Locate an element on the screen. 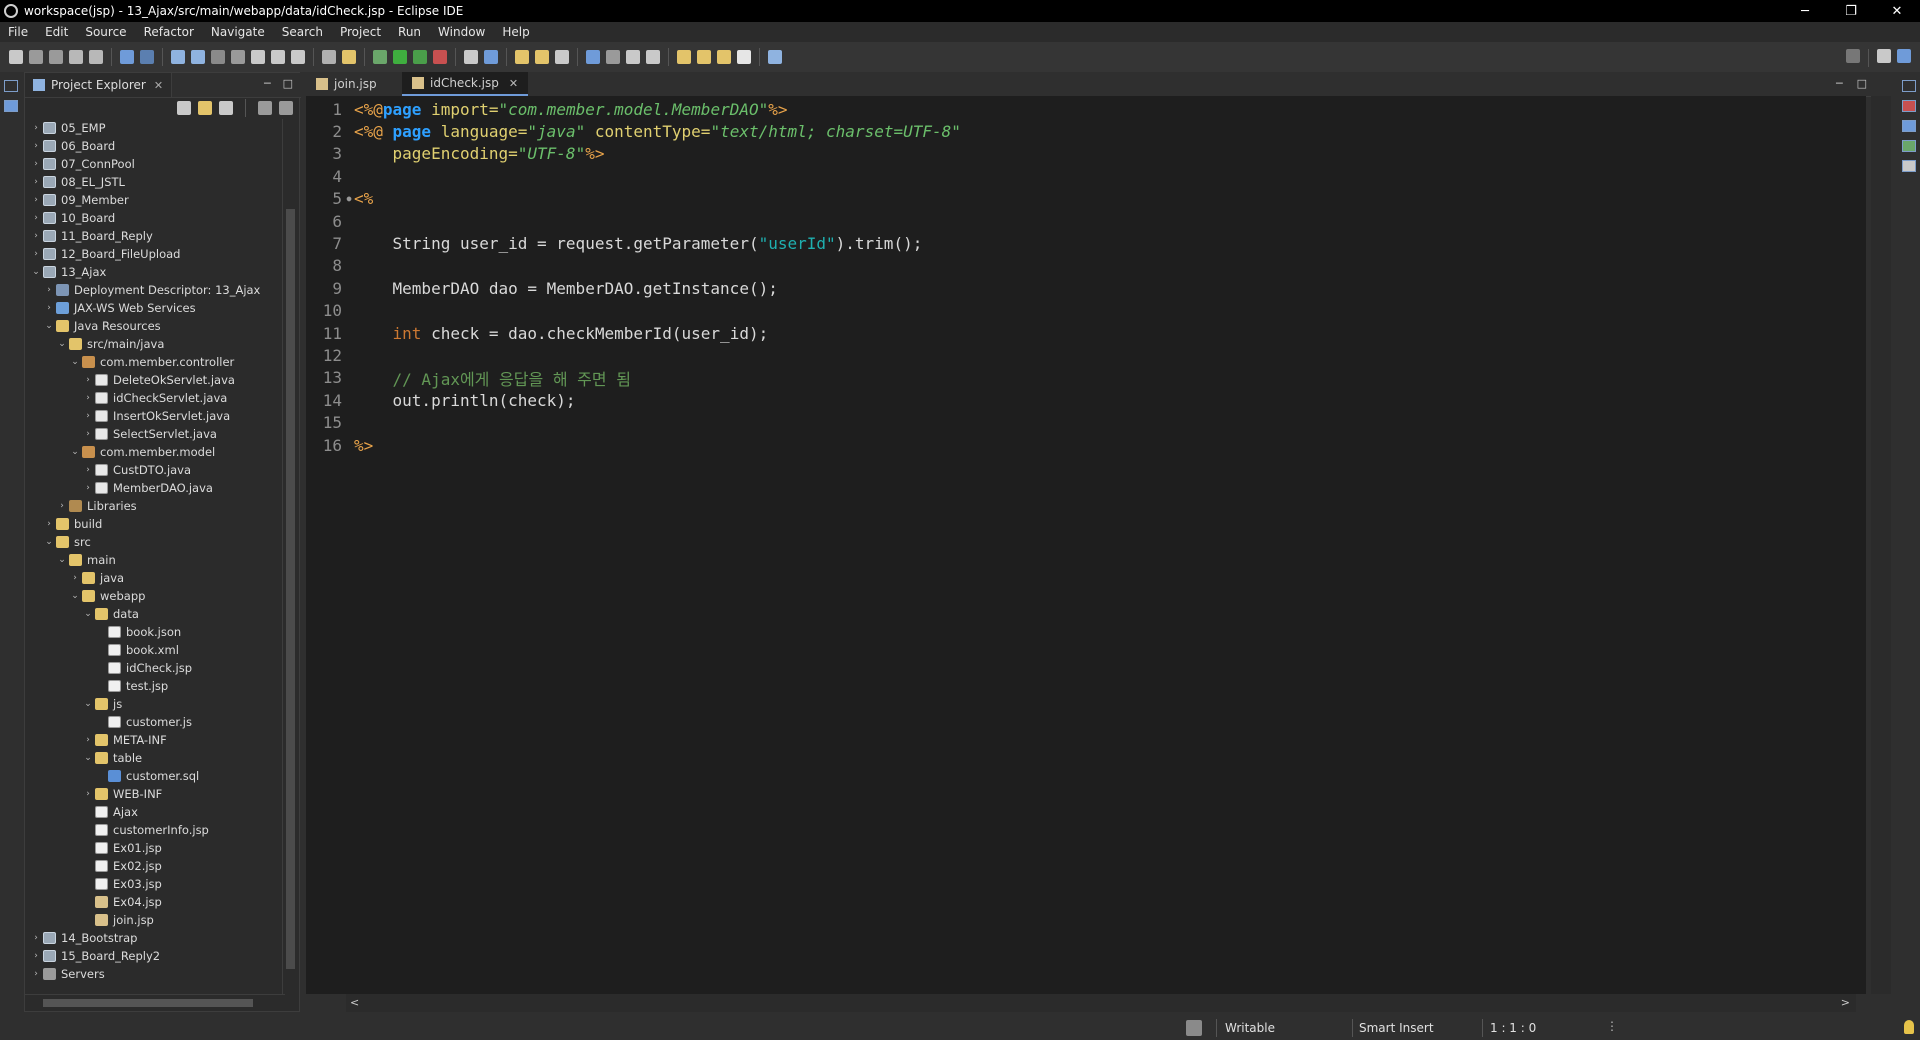 This screenshot has width=1920, height=1040. editor-vertical-scrollbar is located at coordinates (1881, 545).